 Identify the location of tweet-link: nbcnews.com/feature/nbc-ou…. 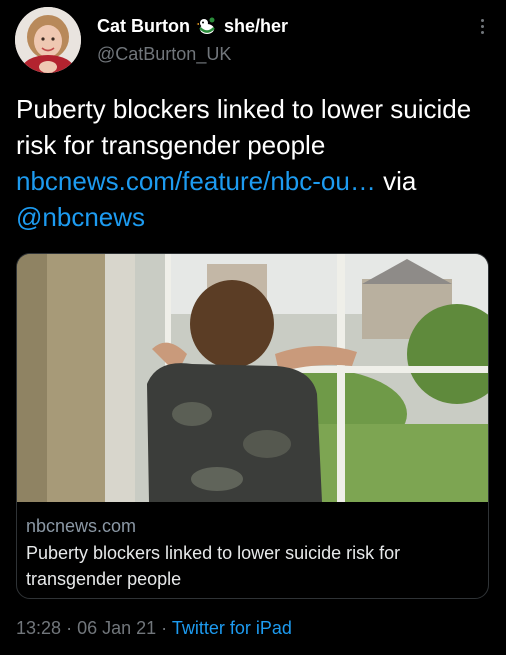
(196, 181).